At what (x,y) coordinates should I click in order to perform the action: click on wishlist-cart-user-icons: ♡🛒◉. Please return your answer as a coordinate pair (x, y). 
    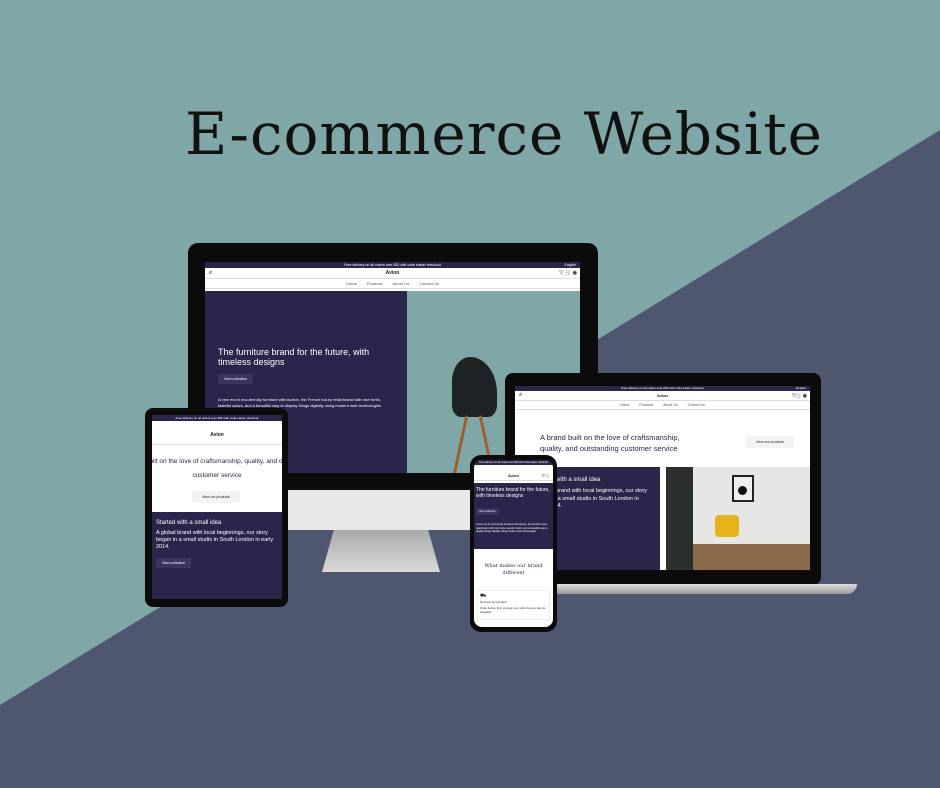
    Looking at the image, I should click on (799, 396).